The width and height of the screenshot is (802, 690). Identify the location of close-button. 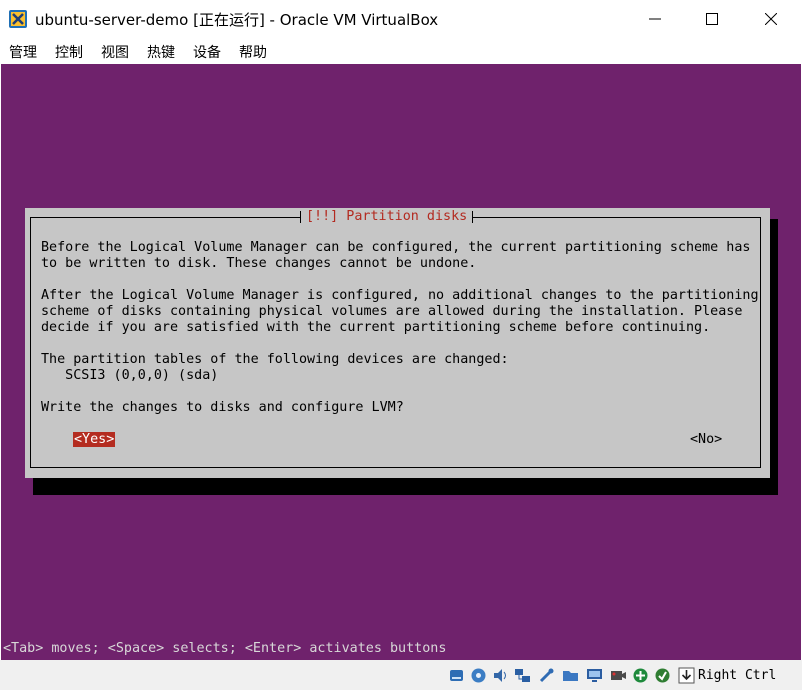
(771, 19).